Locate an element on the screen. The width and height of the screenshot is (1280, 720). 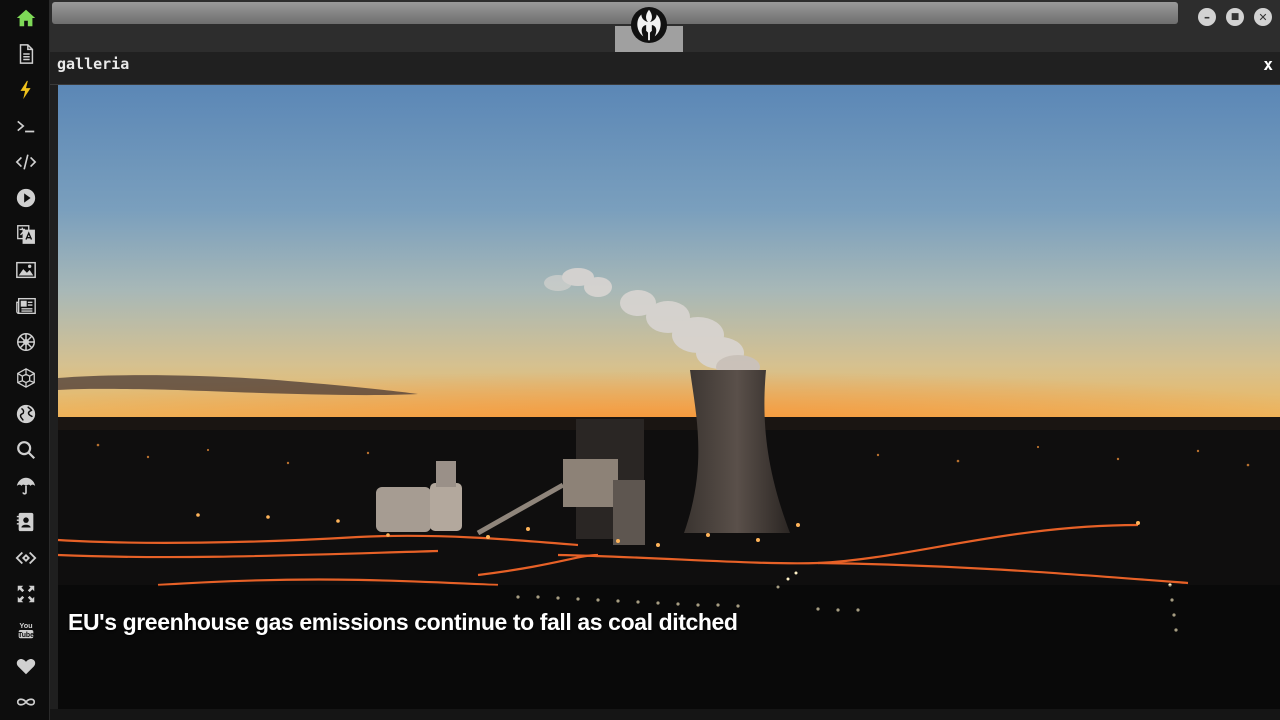
sidebar-item-newspaper is located at coordinates (26, 306).